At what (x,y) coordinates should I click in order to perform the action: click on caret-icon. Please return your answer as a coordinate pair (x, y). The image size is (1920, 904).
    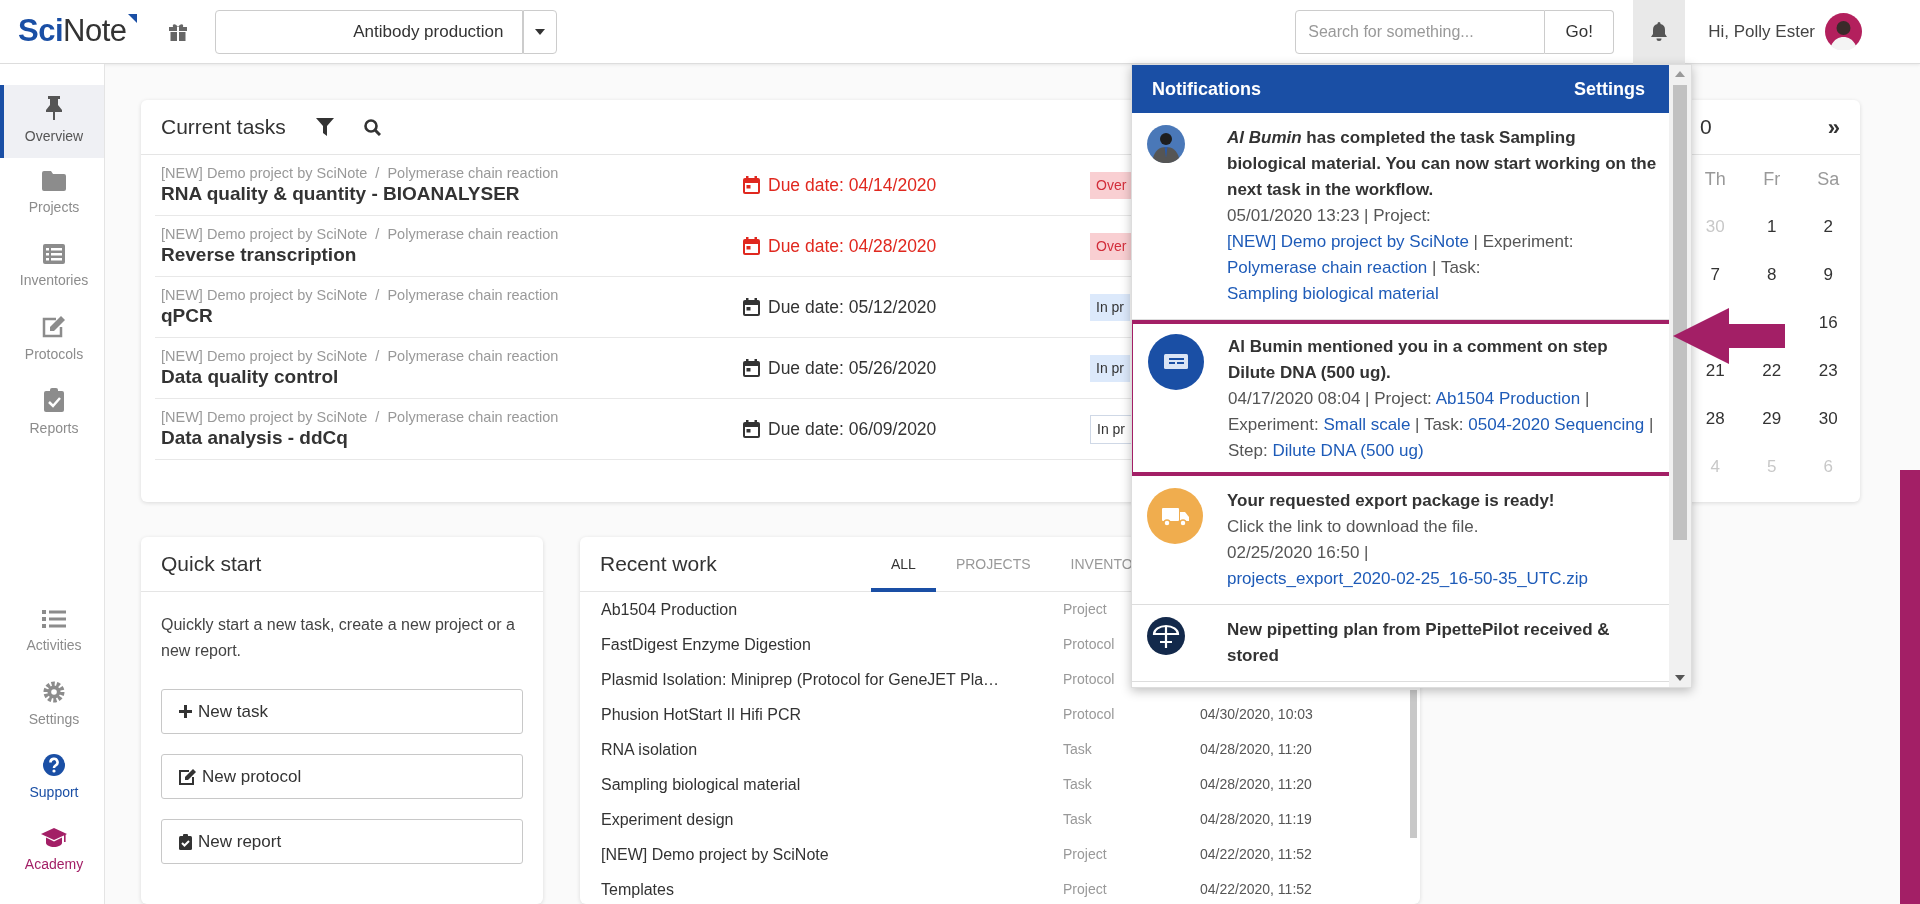
    Looking at the image, I should click on (539, 31).